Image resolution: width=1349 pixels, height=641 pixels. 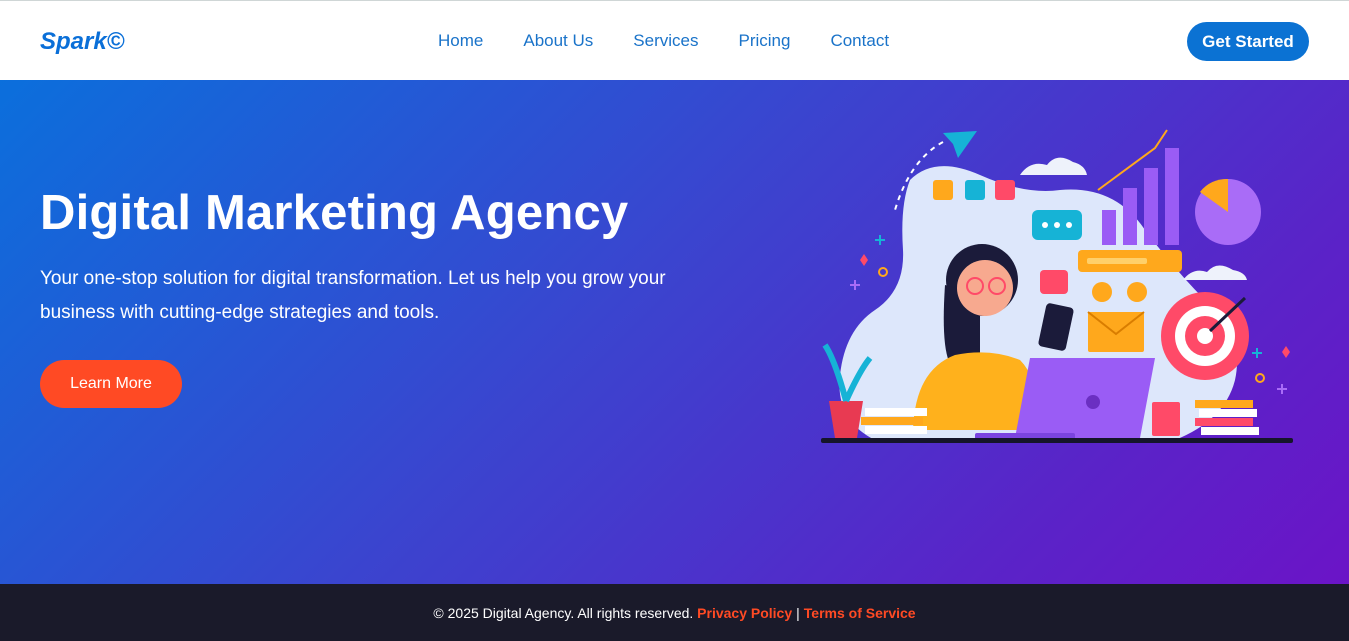 What do you see at coordinates (1005, 190) in the screenshot?
I see `dollar-icon` at bounding box center [1005, 190].